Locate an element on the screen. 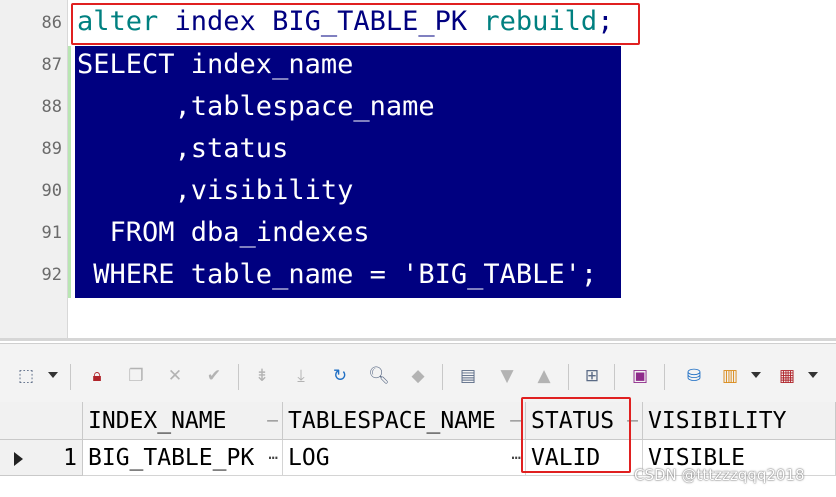 This screenshot has width=836, height=497. change-marker-bar is located at coordinates (69, 172).